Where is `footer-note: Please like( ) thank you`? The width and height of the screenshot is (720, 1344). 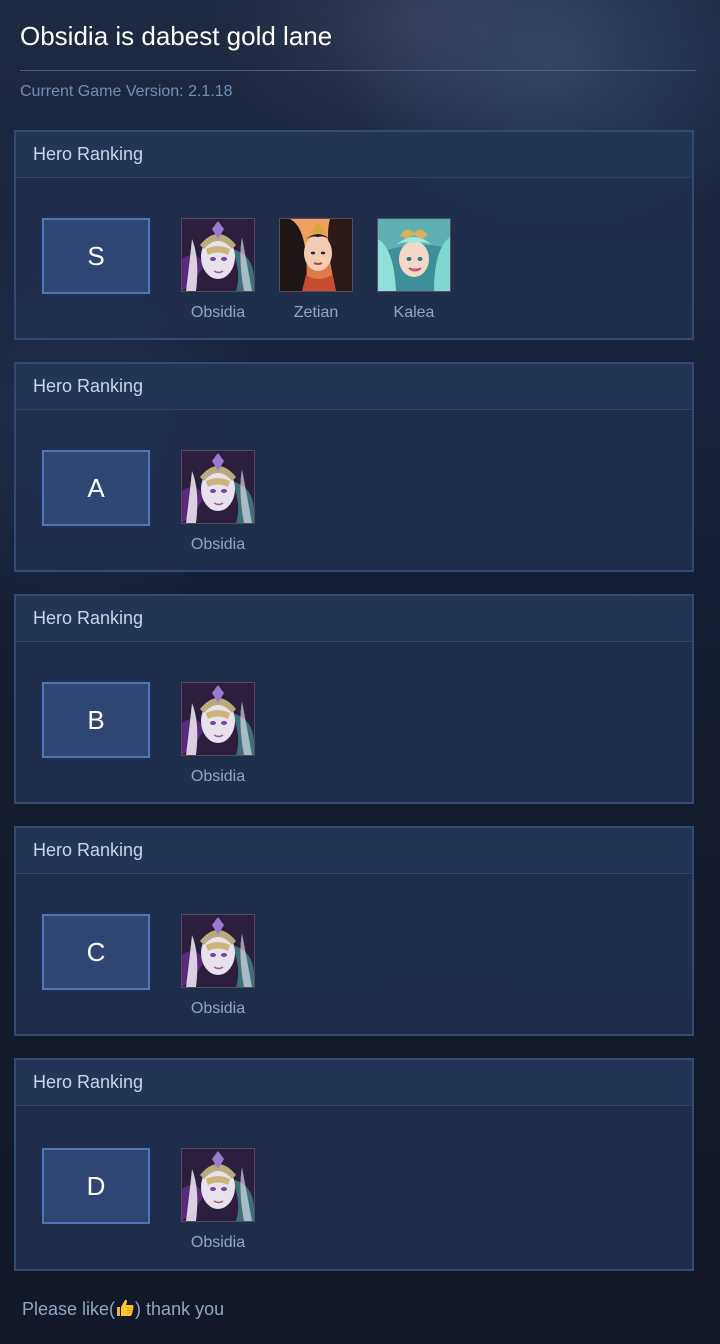 footer-note: Please like( ) thank you is located at coordinates (123, 1309).